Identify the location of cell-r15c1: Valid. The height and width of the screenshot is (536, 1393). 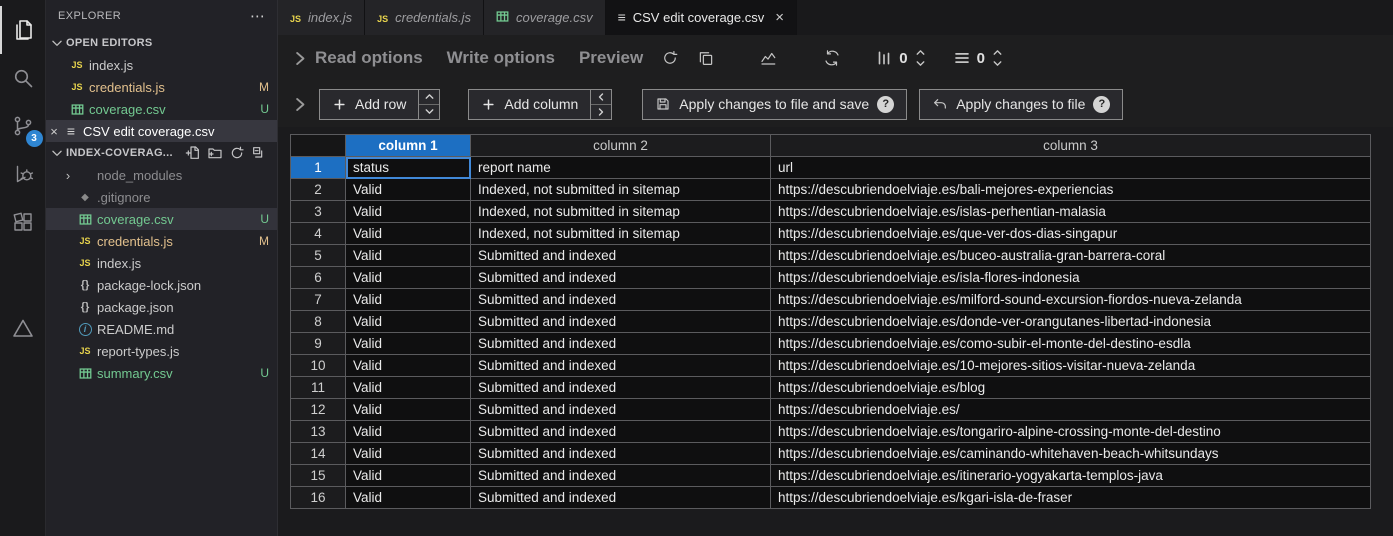
(408, 475).